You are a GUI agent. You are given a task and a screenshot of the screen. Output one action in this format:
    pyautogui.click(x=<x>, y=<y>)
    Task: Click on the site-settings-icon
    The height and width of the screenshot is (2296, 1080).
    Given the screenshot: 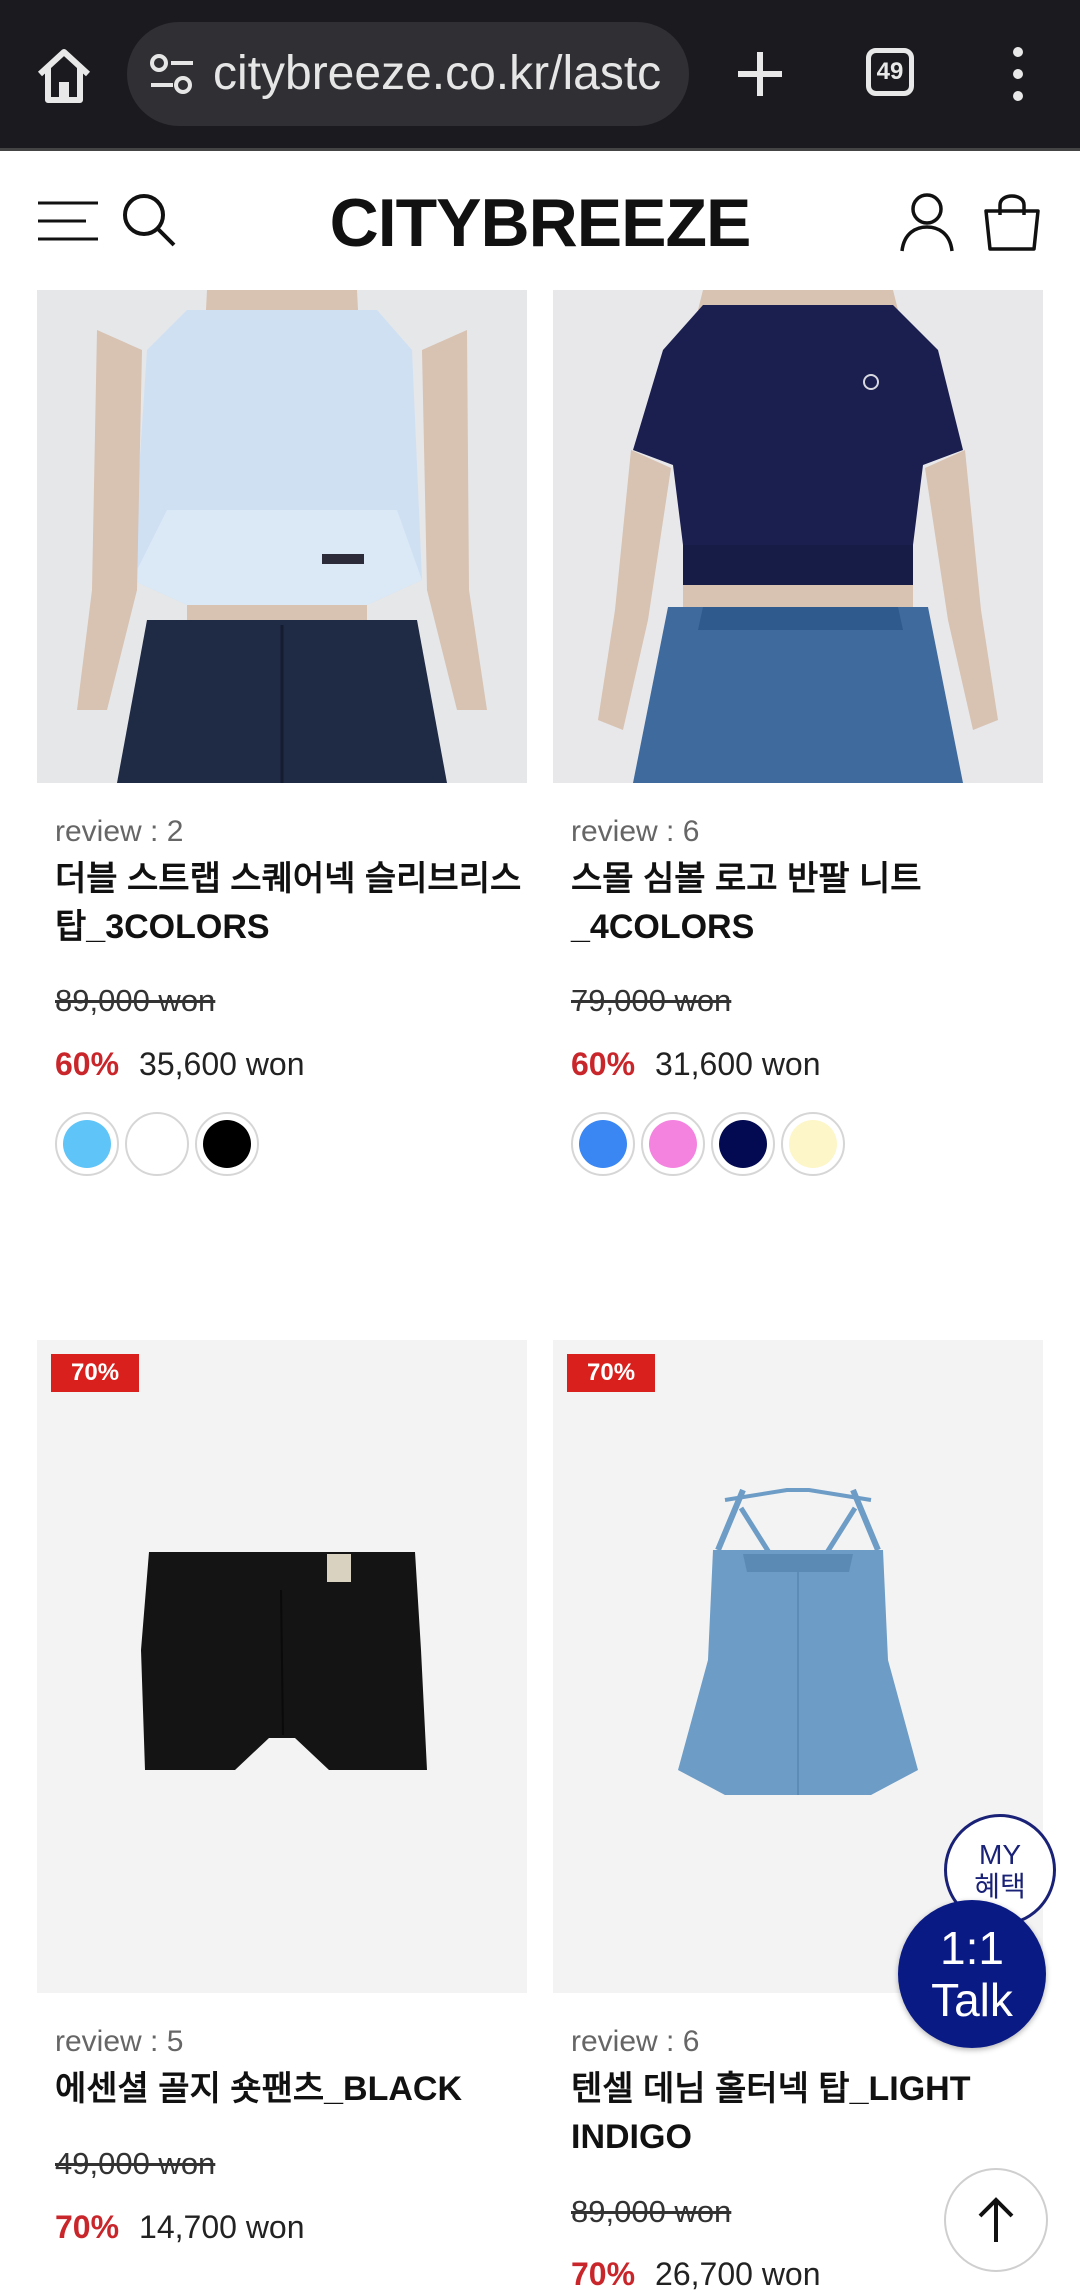 What is the action you would take?
    pyautogui.click(x=172, y=74)
    